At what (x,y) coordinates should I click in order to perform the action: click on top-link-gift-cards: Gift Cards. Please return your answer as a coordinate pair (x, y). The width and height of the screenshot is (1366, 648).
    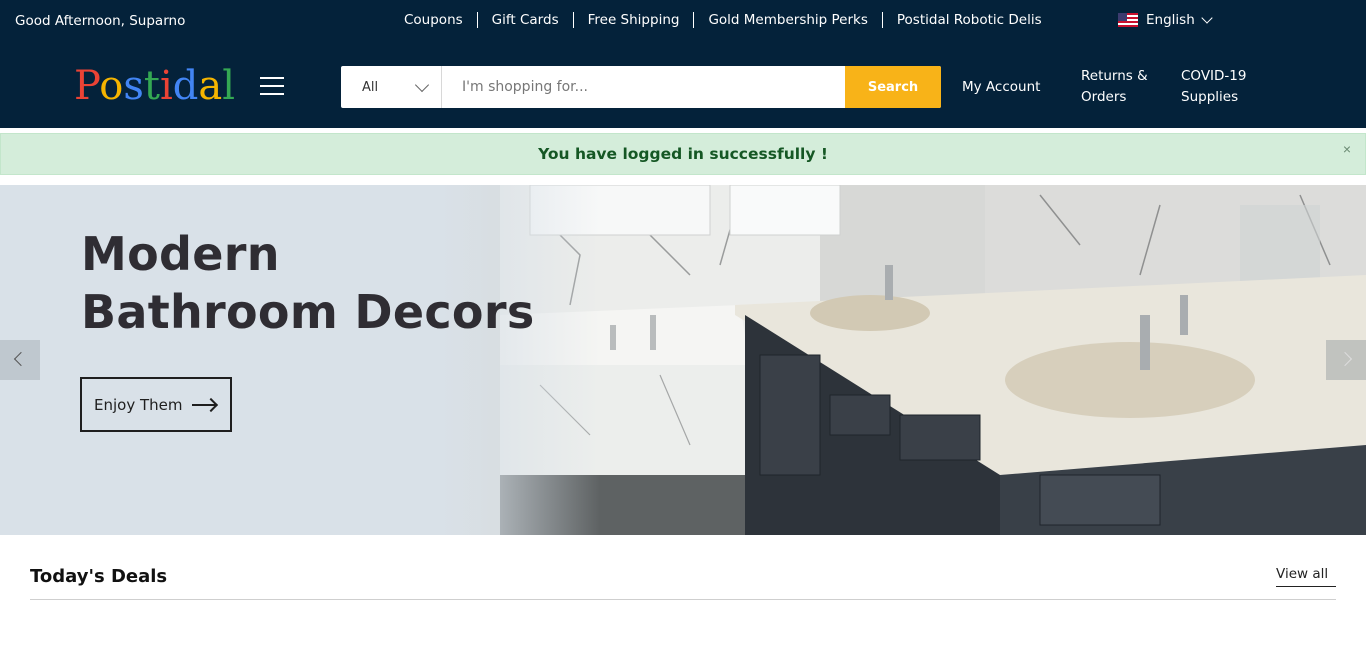
    Looking at the image, I should click on (526, 20).